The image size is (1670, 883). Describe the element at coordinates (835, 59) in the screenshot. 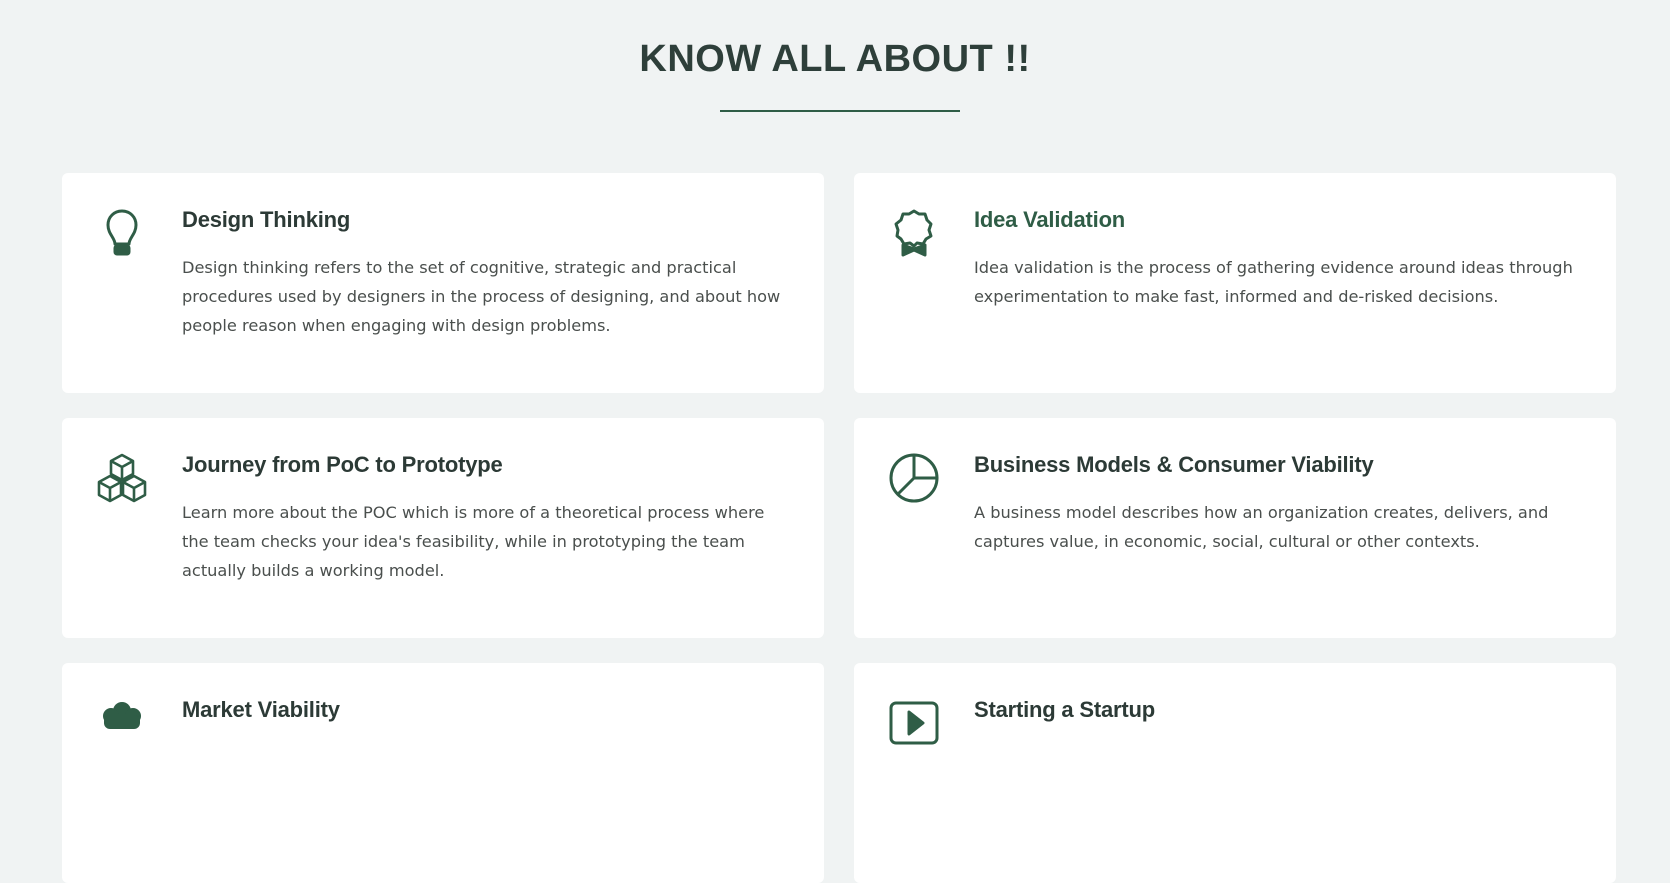

I see `section-title: KNOW ALL ABOUT !!` at that location.